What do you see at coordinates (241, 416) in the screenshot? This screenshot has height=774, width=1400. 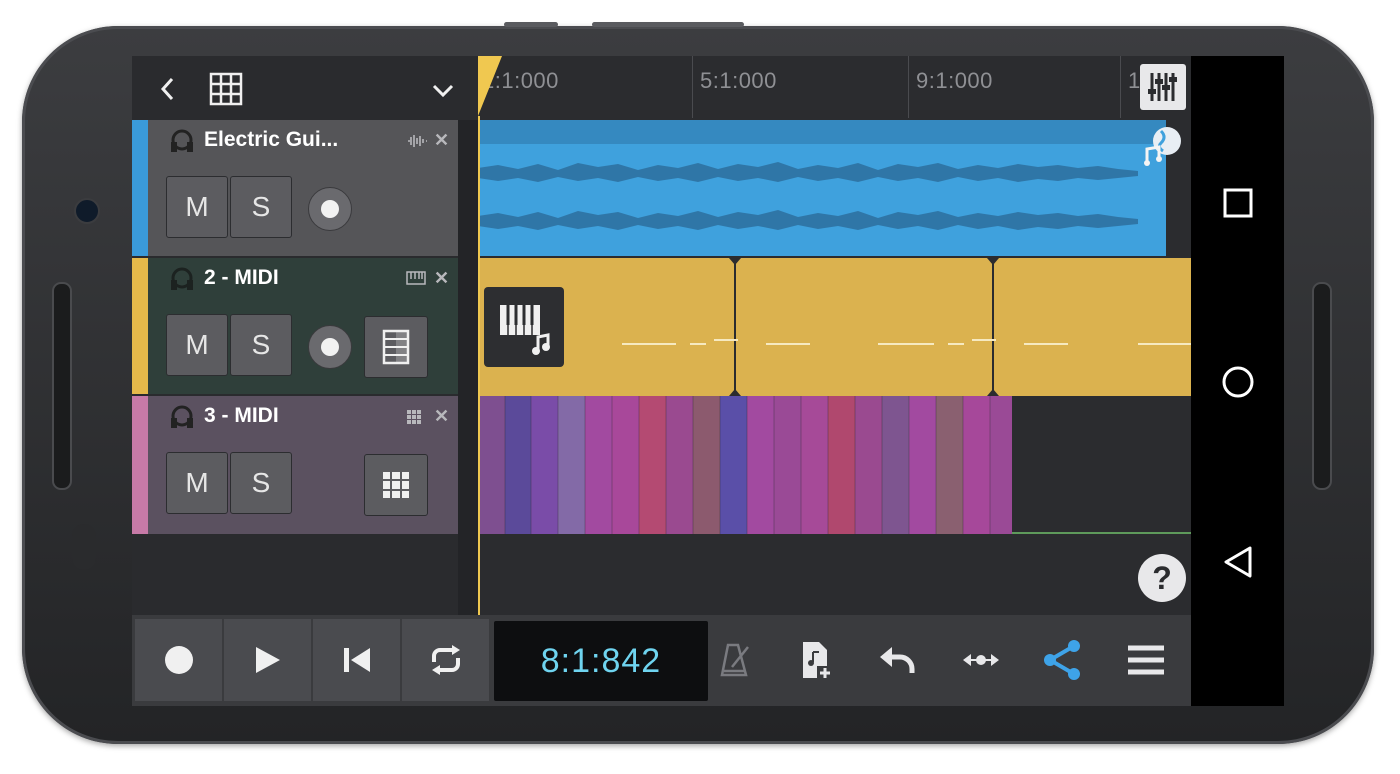 I see `track-name: 3 - MIDI` at bounding box center [241, 416].